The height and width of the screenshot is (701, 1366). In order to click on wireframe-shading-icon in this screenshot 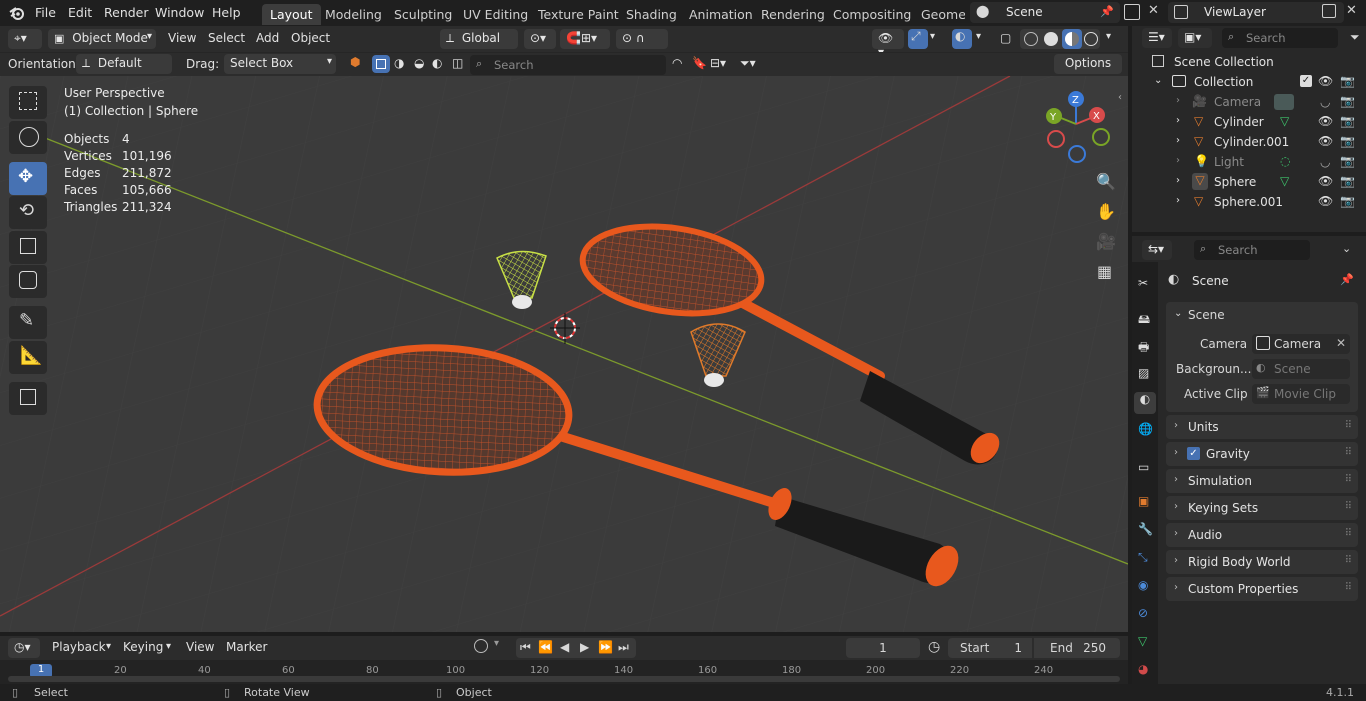, I will do `click(1031, 39)`.